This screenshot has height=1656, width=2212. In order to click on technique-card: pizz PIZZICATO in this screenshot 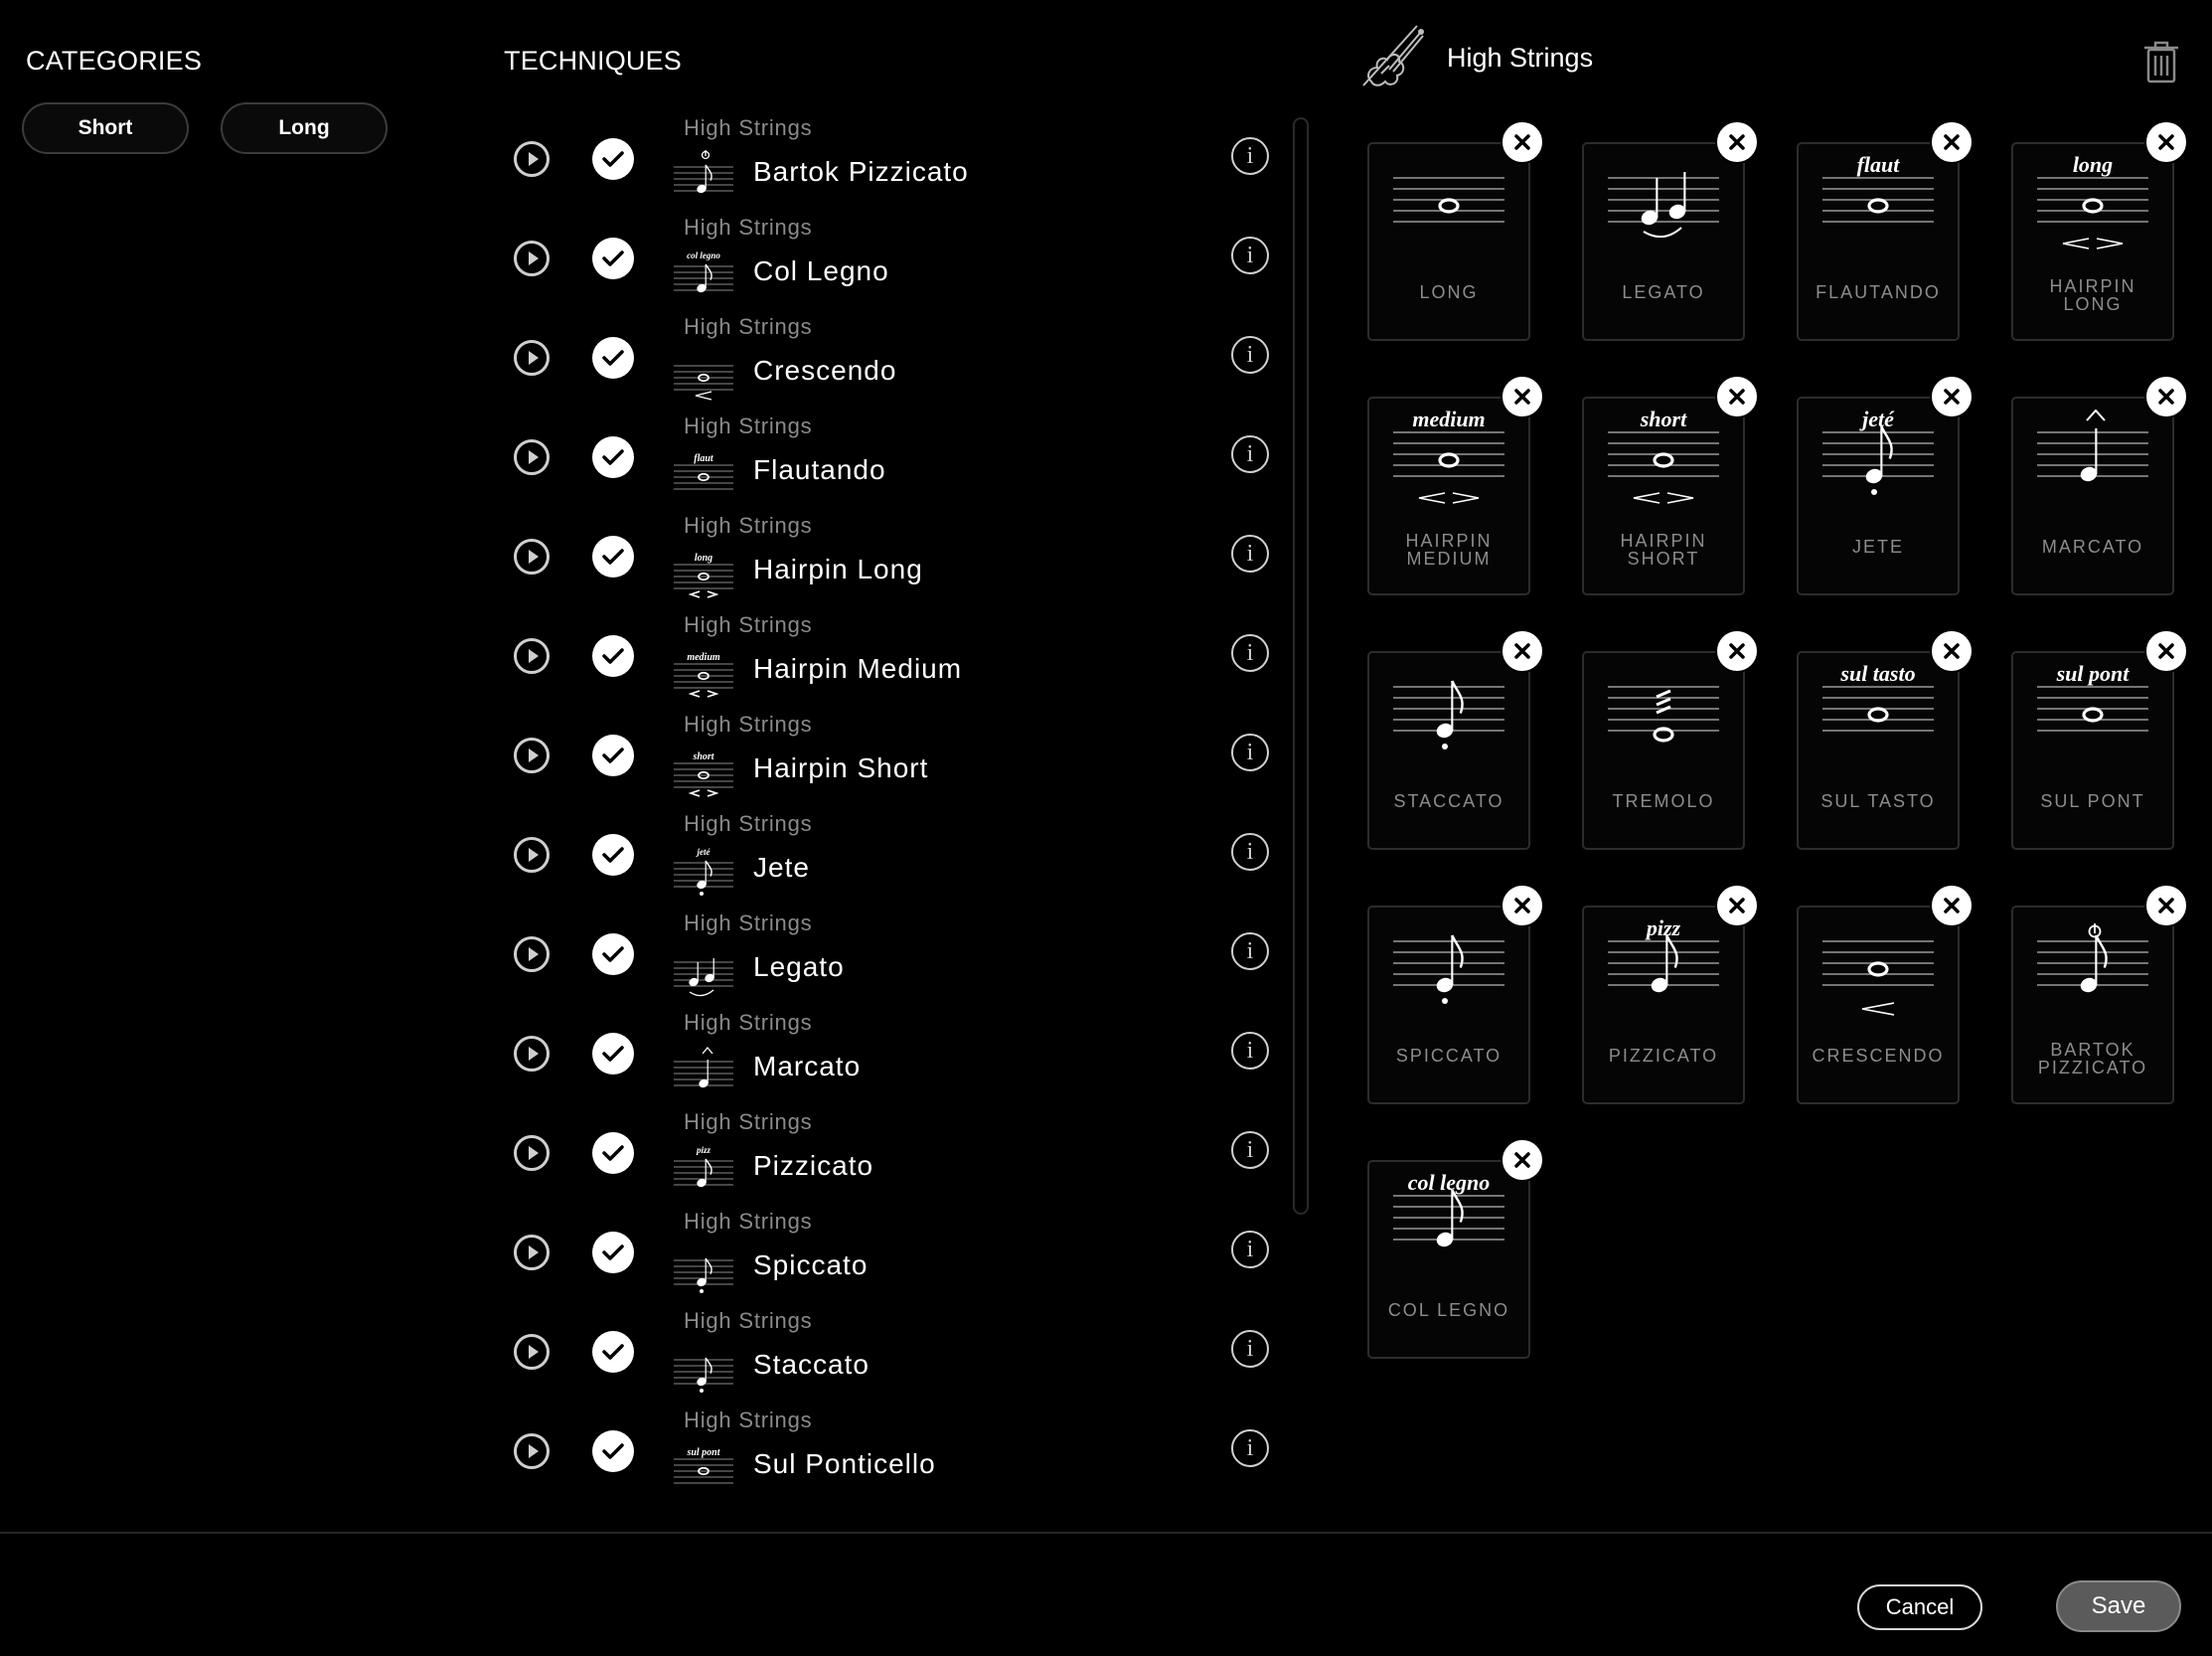, I will do `click(1663, 1005)`.